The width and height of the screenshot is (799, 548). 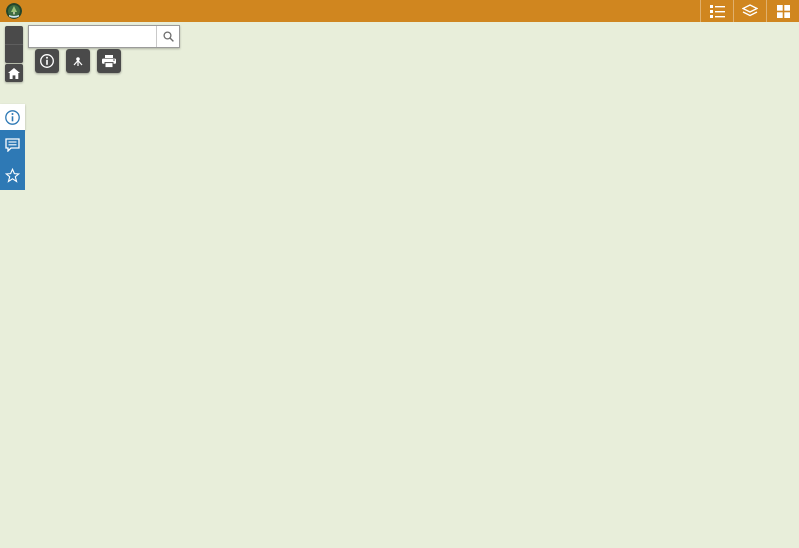 I want to click on about-tab, so click(x=12, y=117).